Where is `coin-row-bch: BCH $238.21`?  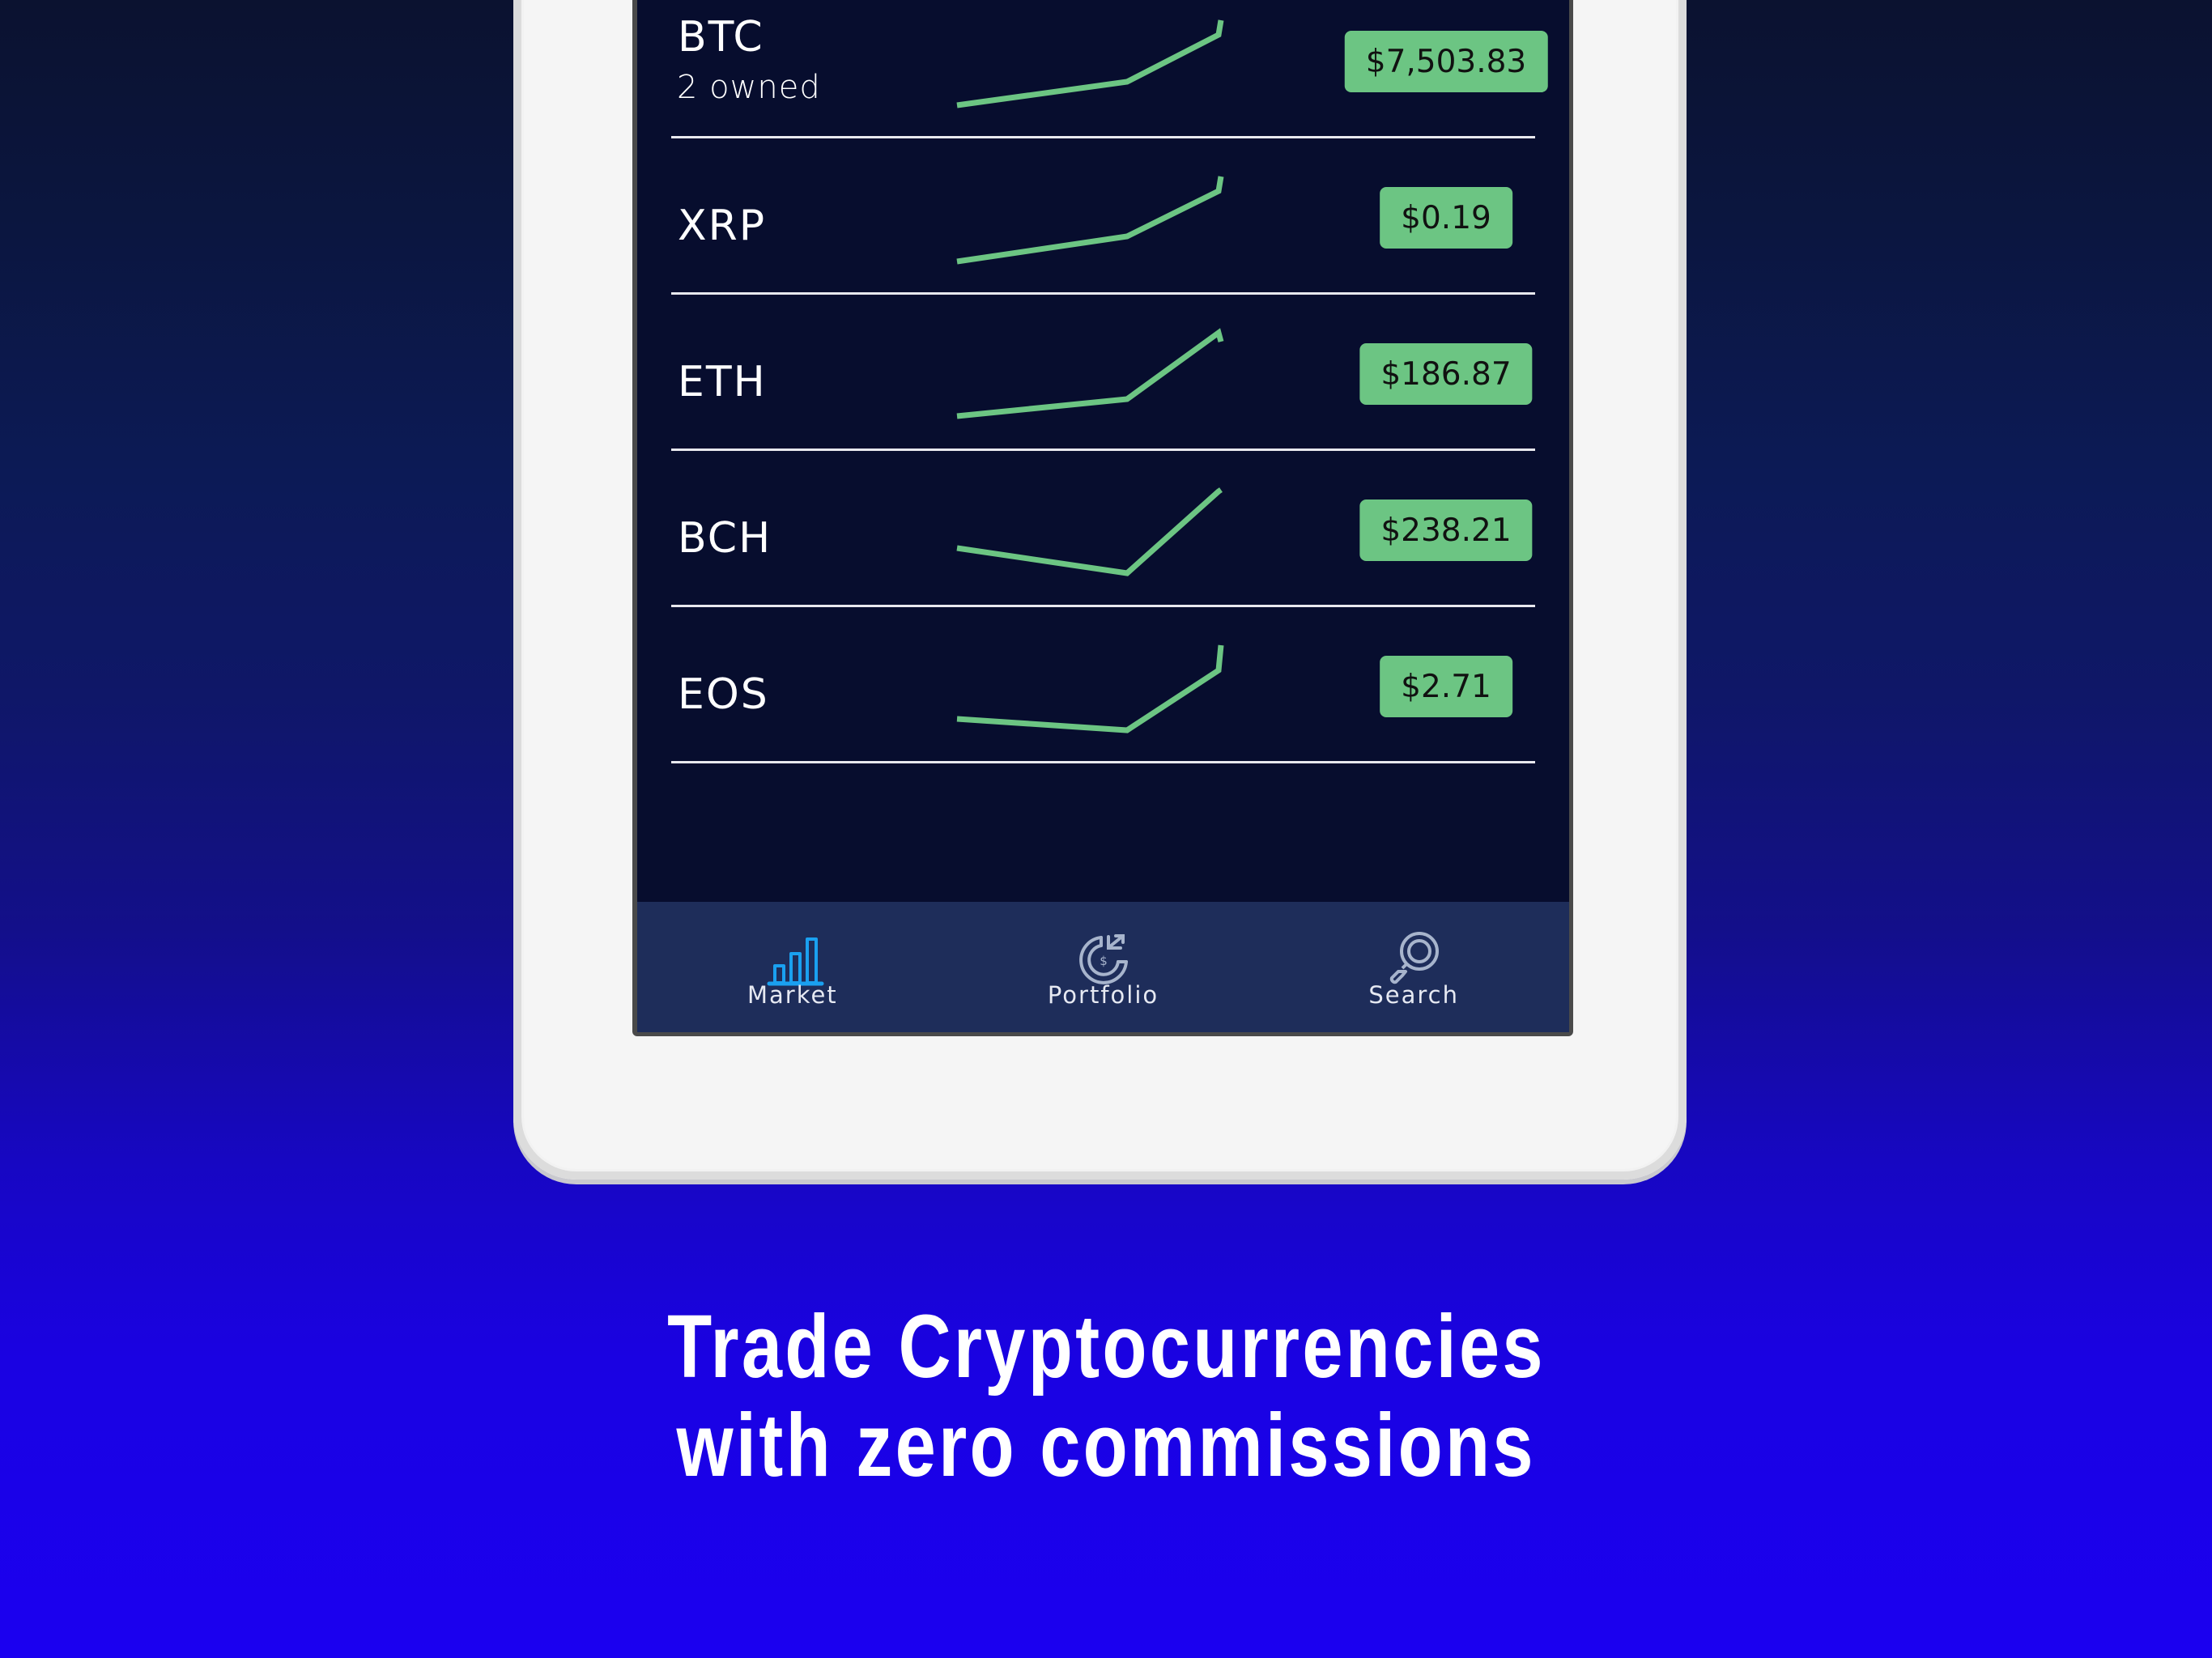
coin-row-bch: BCH $238.21 is located at coordinates (1103, 529).